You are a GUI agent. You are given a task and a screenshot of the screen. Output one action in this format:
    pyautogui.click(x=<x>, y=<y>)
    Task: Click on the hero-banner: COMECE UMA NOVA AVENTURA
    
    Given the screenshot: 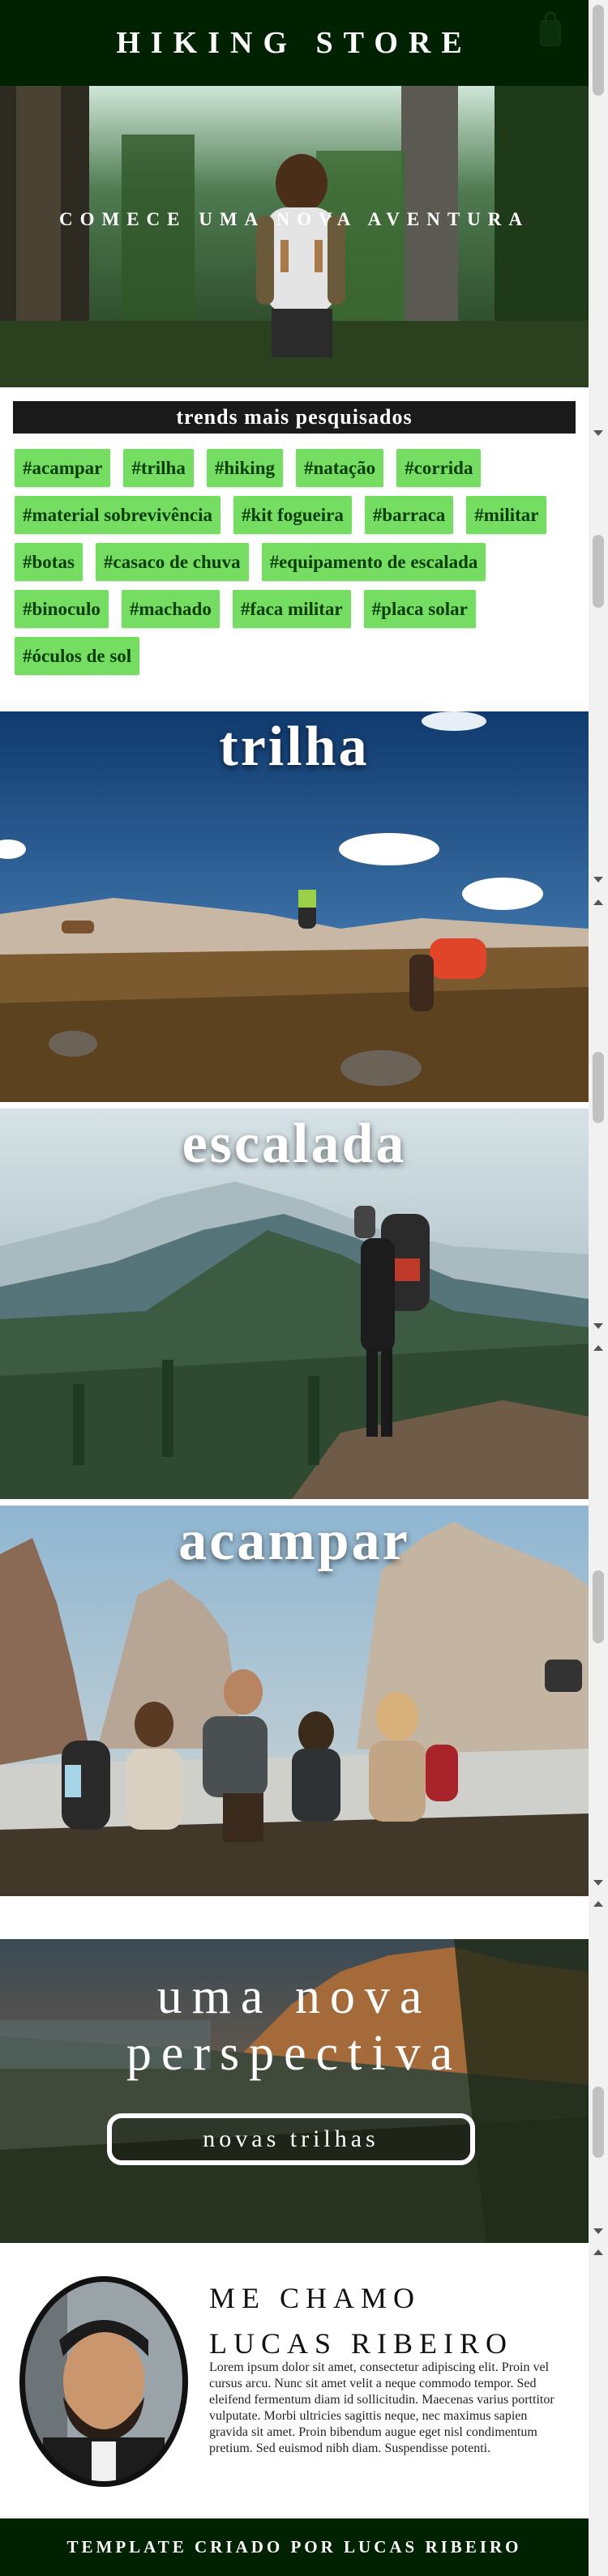 What is the action you would take?
    pyautogui.click(x=294, y=236)
    